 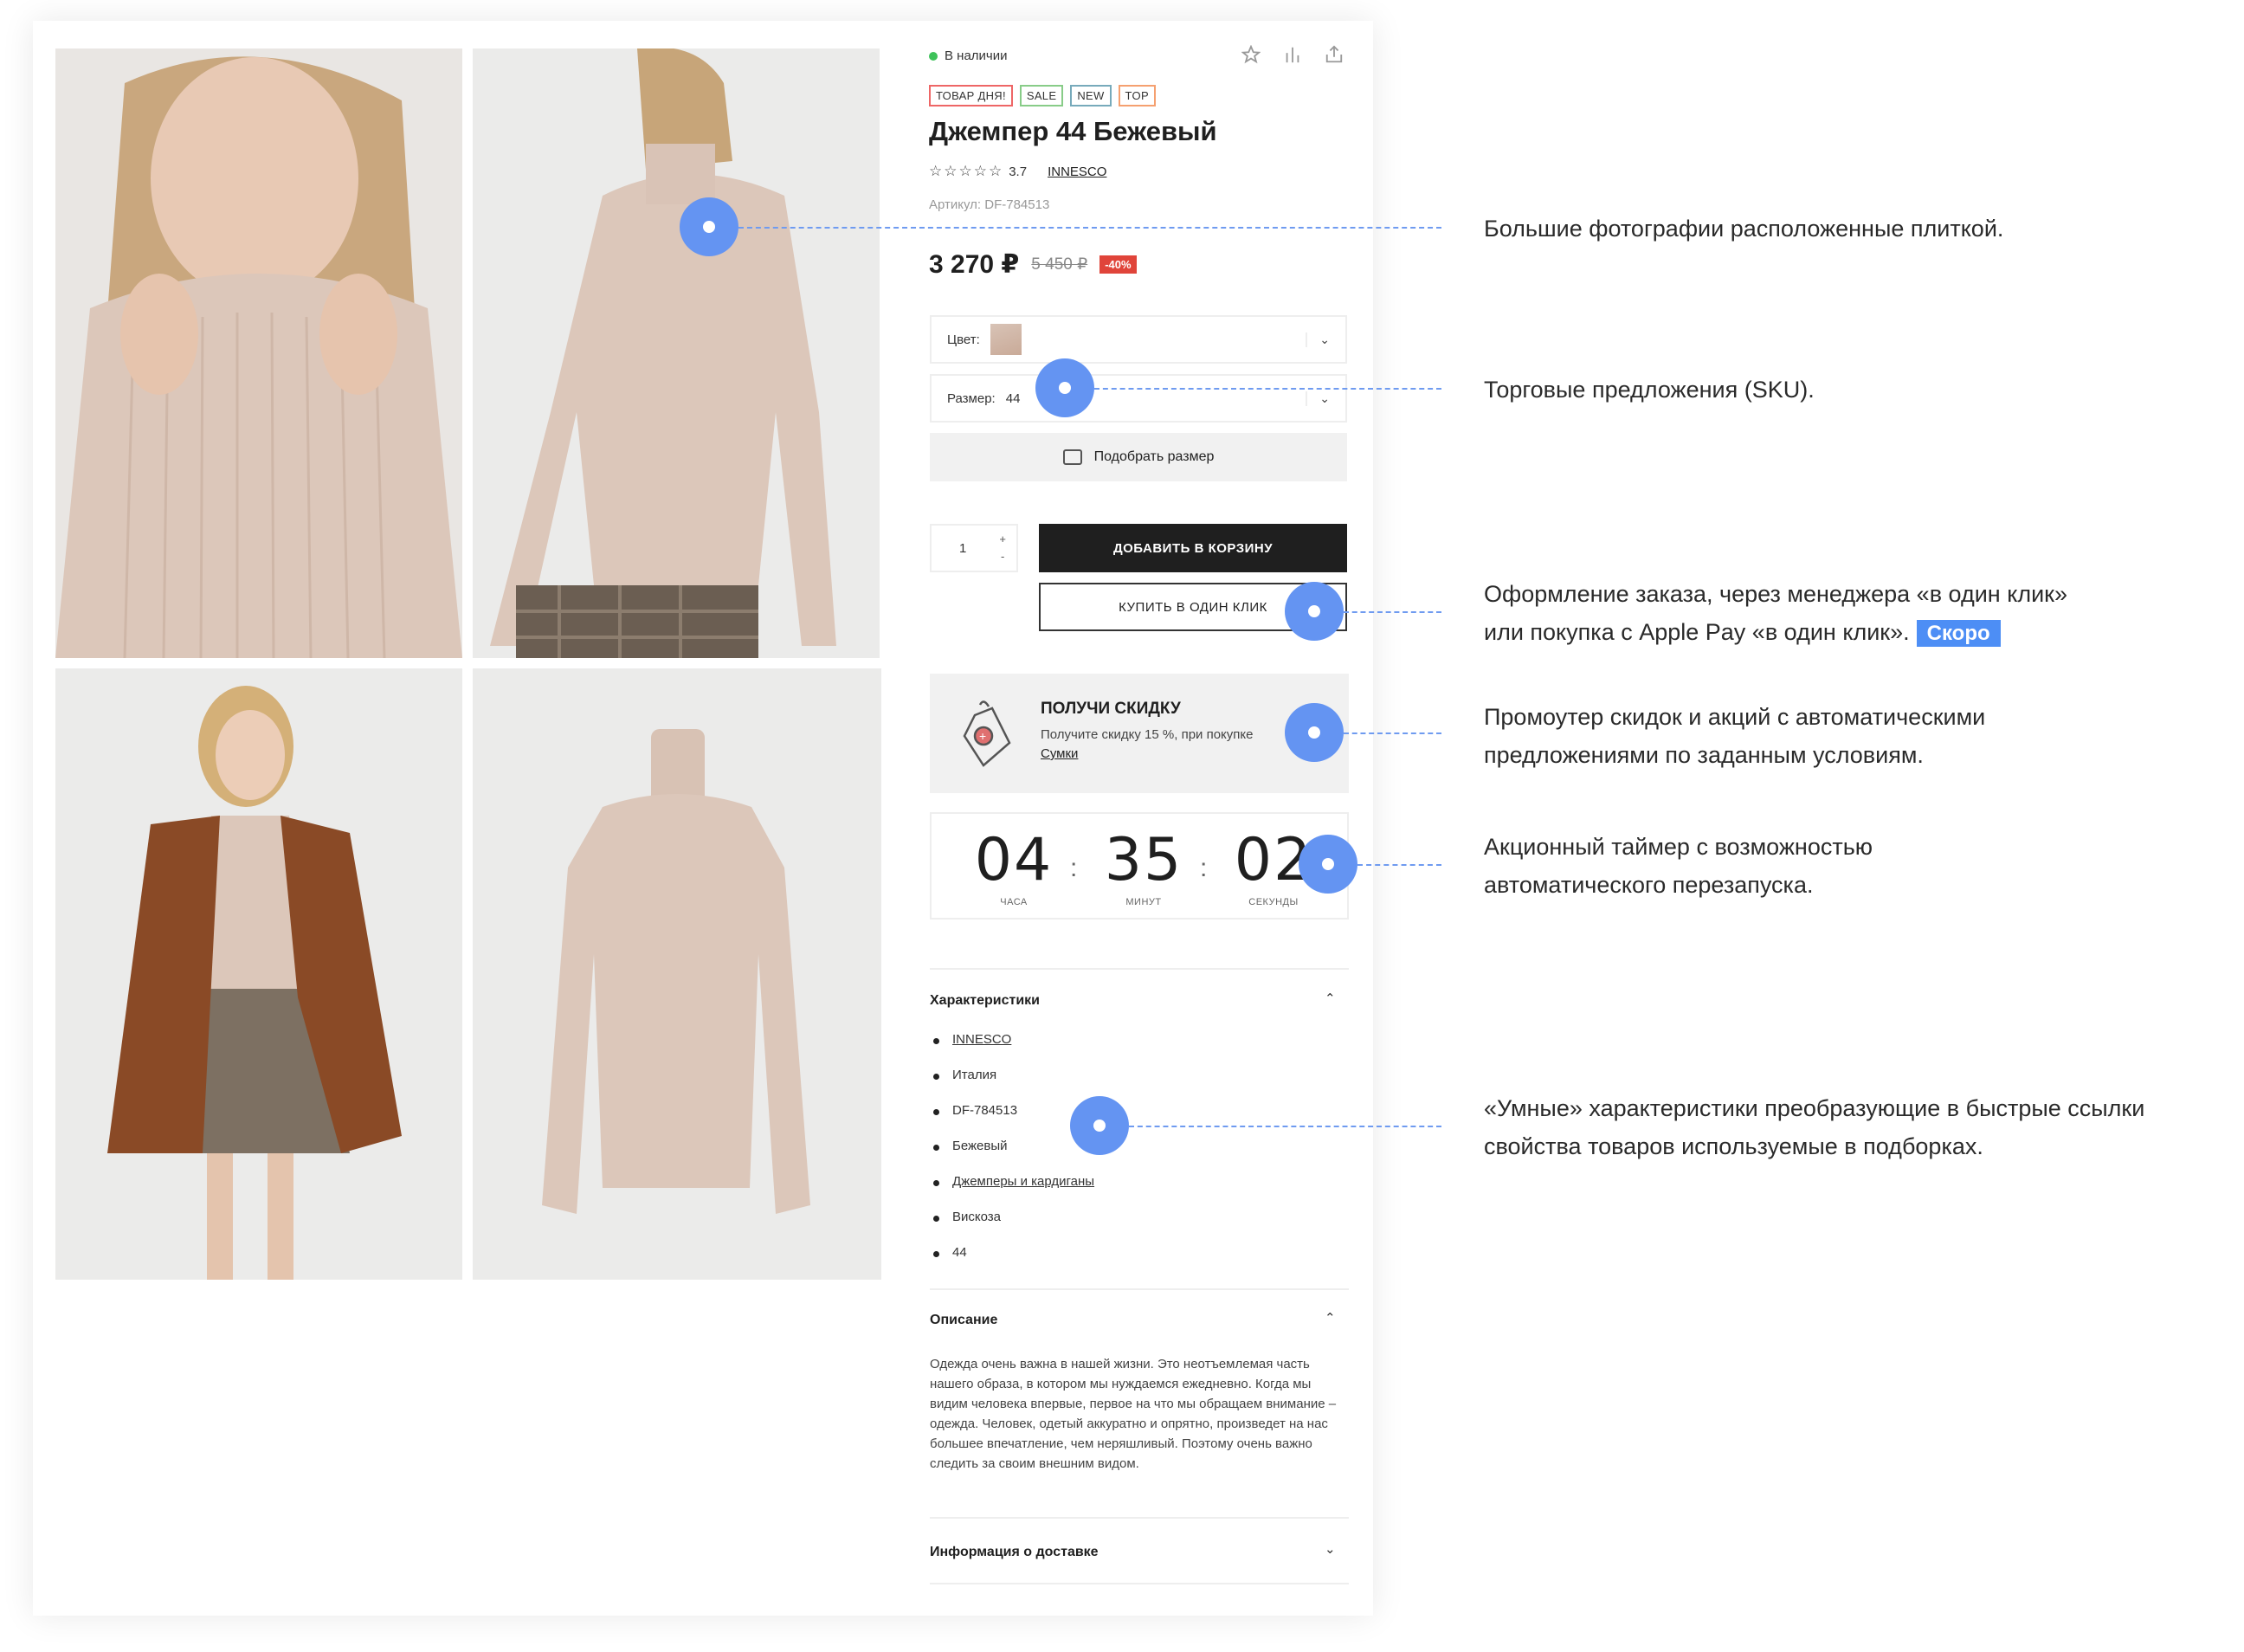 What do you see at coordinates (1059, 754) in the screenshot?
I see `promo-link: Сумки` at bounding box center [1059, 754].